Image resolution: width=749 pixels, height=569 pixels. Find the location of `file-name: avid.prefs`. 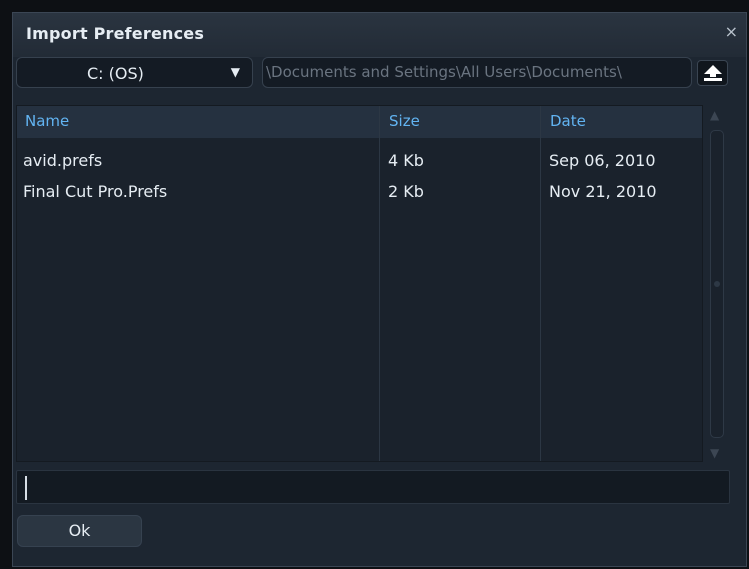

file-name: avid.prefs is located at coordinates (63, 160).